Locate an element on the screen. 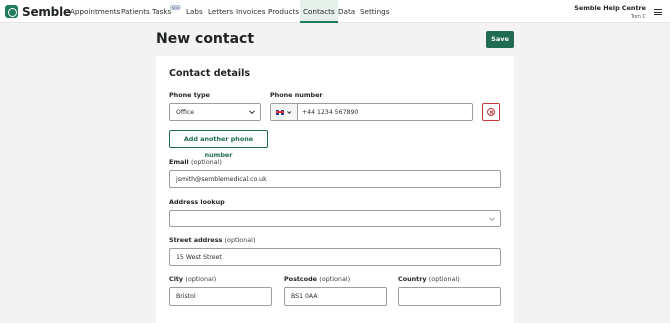  street-address-label: Street address (optional) is located at coordinates (212, 240).